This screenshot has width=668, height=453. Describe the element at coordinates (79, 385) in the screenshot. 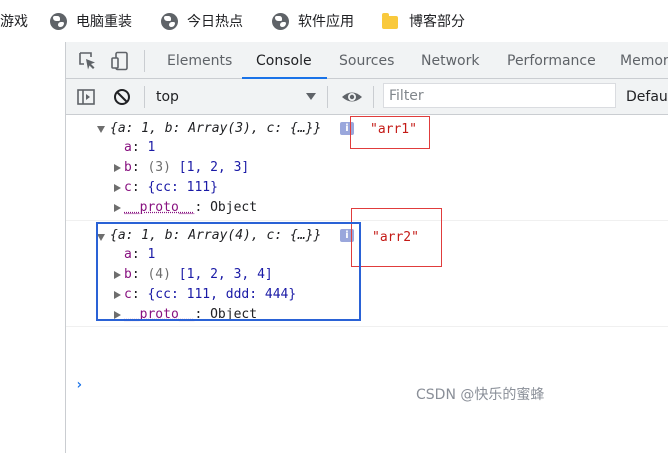

I see `console-prompt: ›` at that location.